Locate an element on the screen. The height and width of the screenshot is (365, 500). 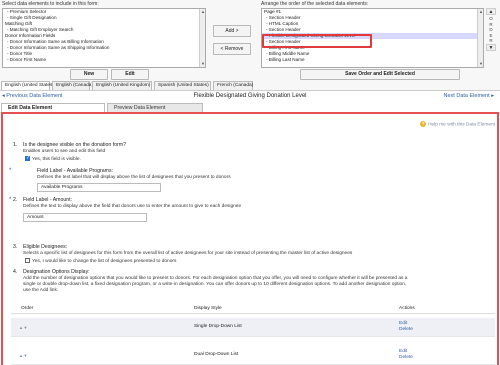
edit-preview-tabs: Edit Data Element Preview Data Element is located at coordinates (250, 107).